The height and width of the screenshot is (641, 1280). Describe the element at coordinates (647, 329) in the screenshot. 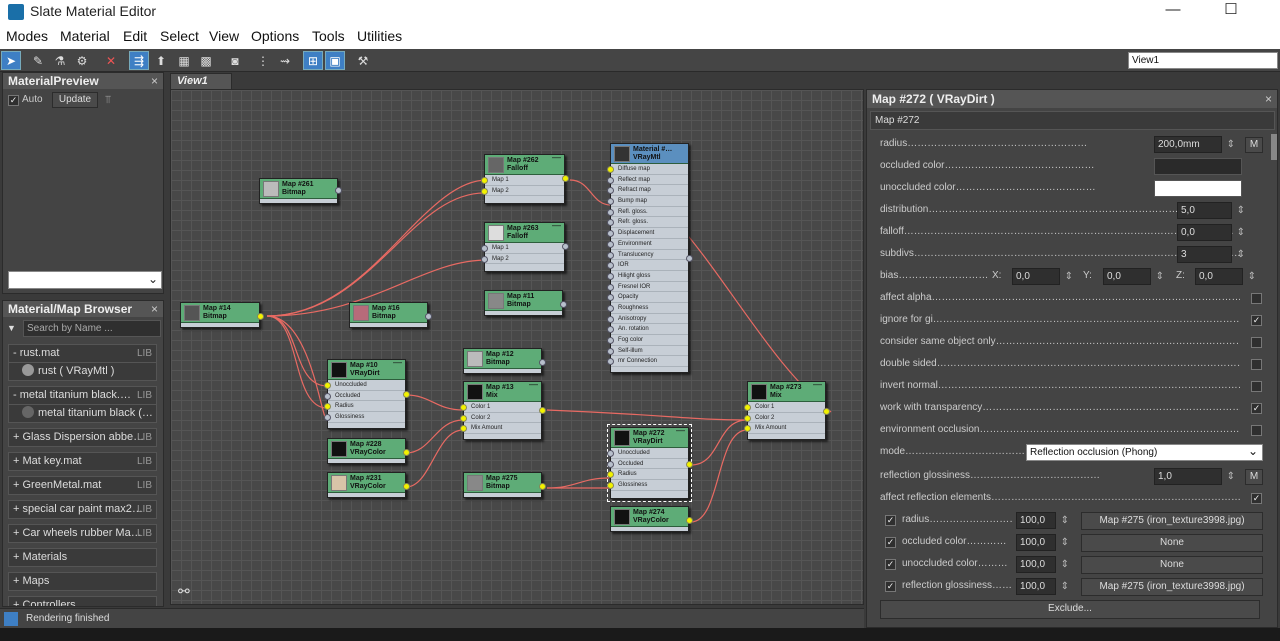

I see `node-slot: An. rotation` at that location.